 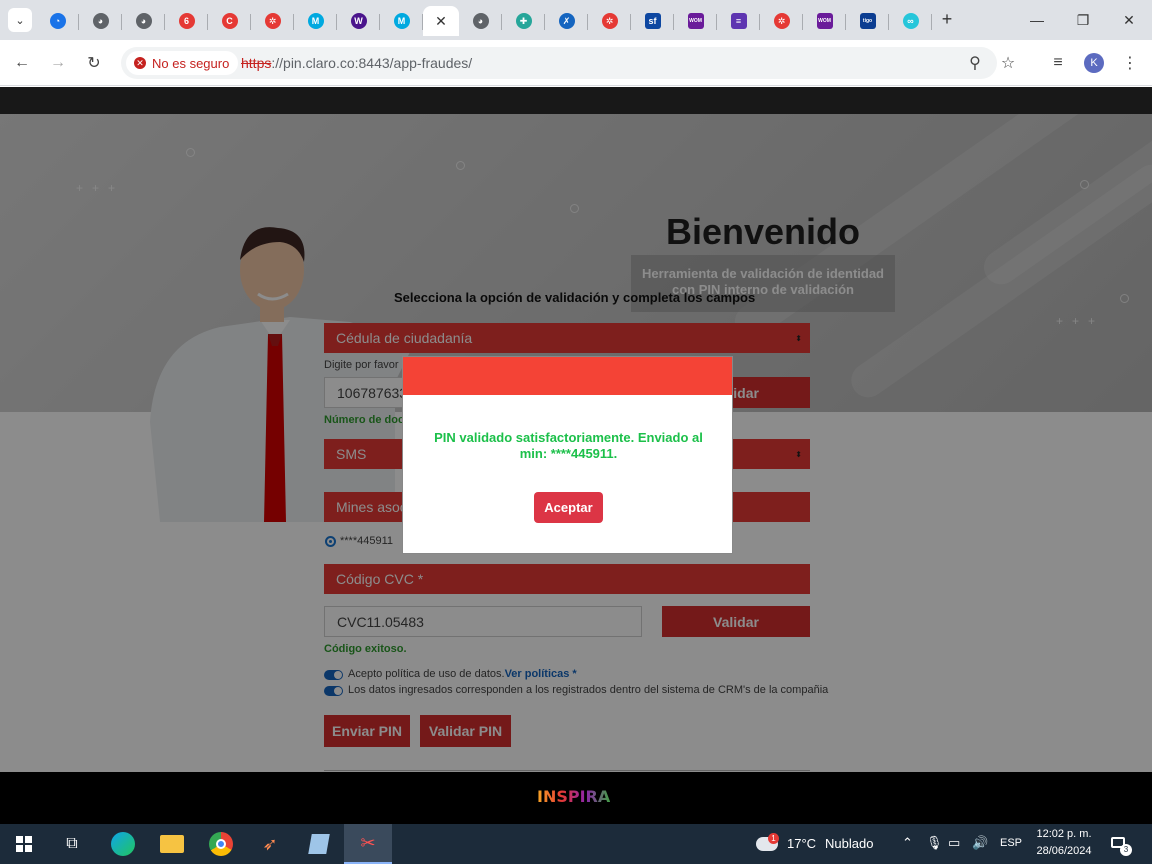 What do you see at coordinates (1083, 20) in the screenshot?
I see `restore-button: ❐` at bounding box center [1083, 20].